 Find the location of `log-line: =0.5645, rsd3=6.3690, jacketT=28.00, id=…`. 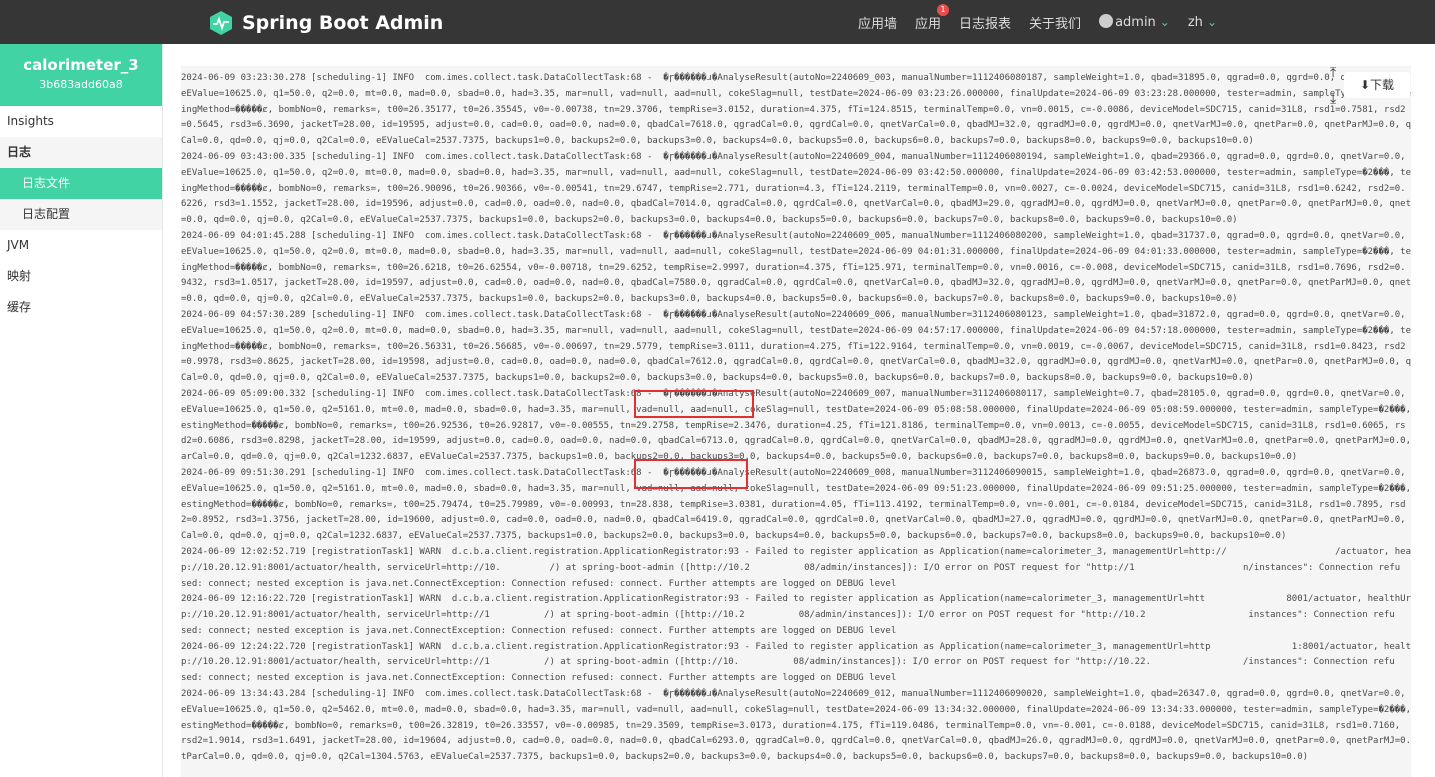

log-line: =0.5645, rsd3=6.3690, jacketT=28.00, id=… is located at coordinates (796, 125).